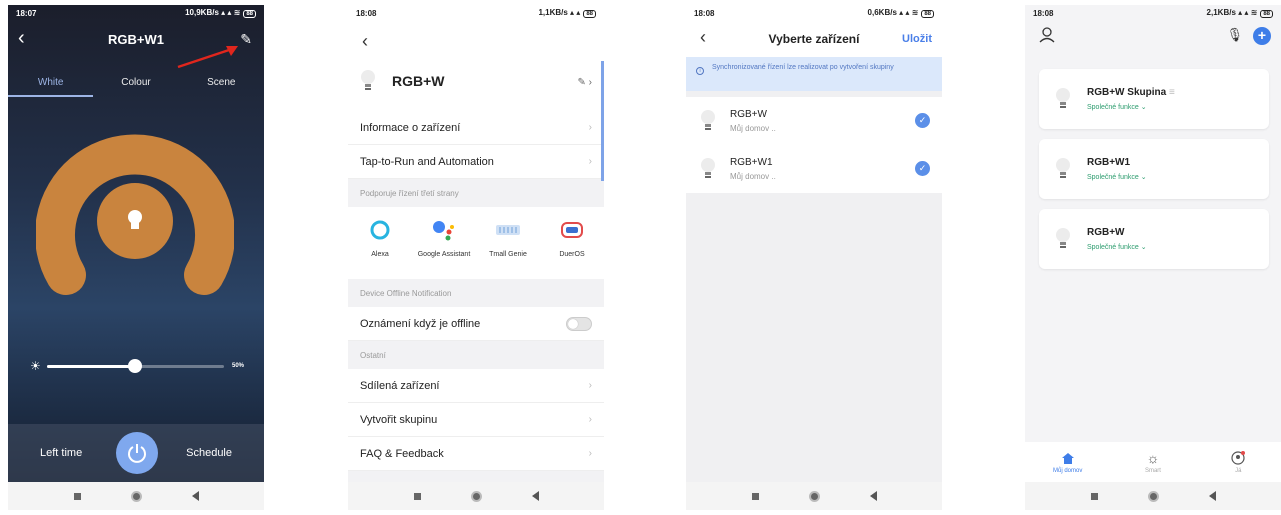 The width and height of the screenshot is (1281, 515). Describe the element at coordinates (1238, 471) in the screenshot. I see `tab-label: Já` at that location.